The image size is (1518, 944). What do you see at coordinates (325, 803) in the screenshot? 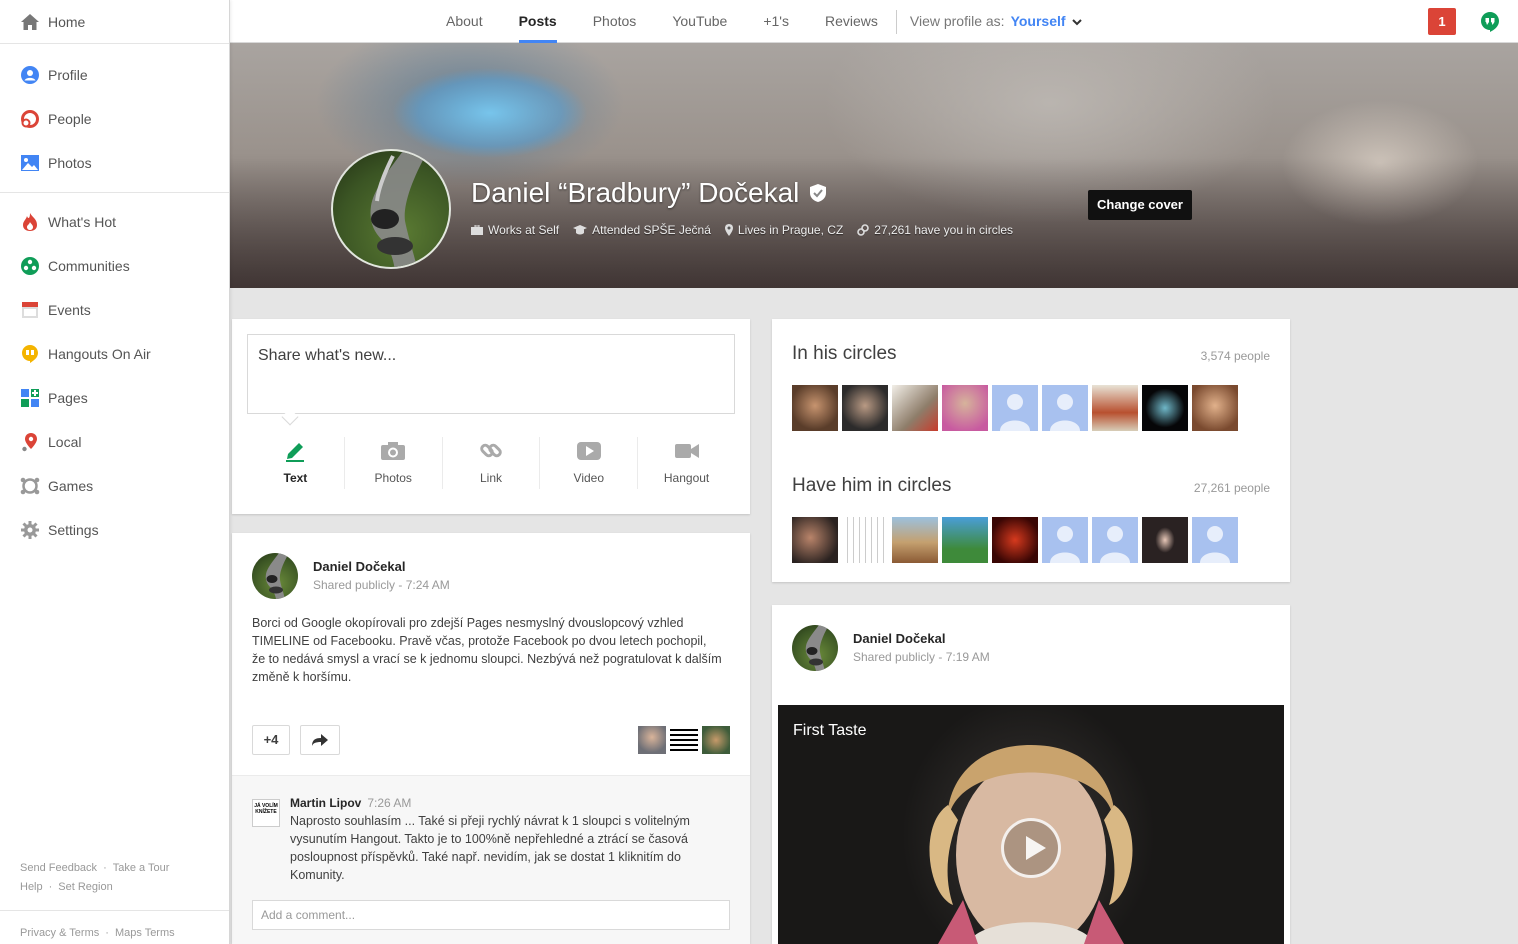
I see `comment-author: Martin Lipov` at bounding box center [325, 803].